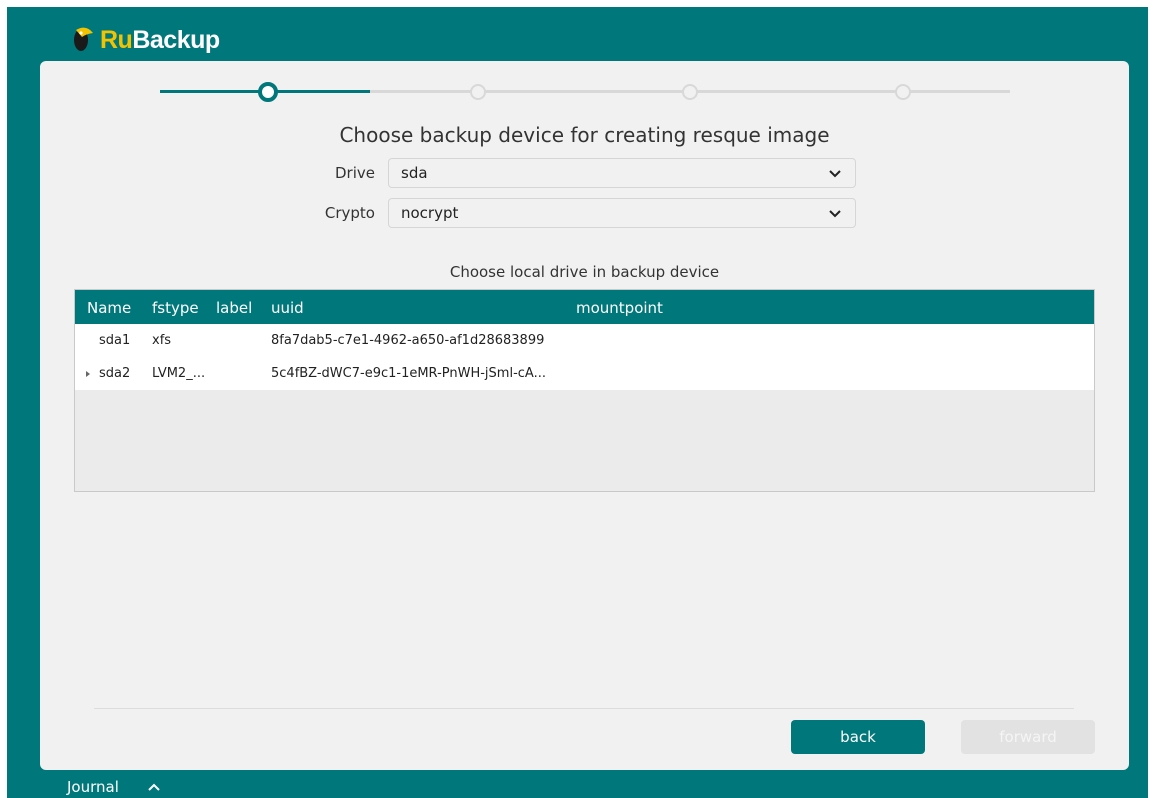  What do you see at coordinates (619, 308) in the screenshot?
I see `column-header-mountpoint: mountpoint` at bounding box center [619, 308].